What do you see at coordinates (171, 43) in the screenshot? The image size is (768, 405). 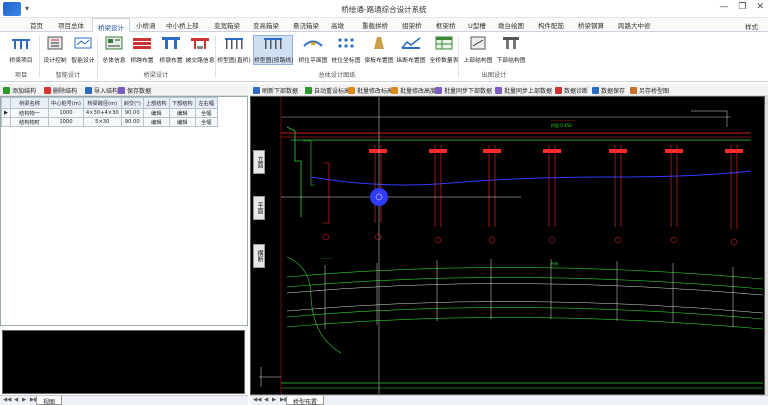 I see `pier-layout-icon` at bounding box center [171, 43].